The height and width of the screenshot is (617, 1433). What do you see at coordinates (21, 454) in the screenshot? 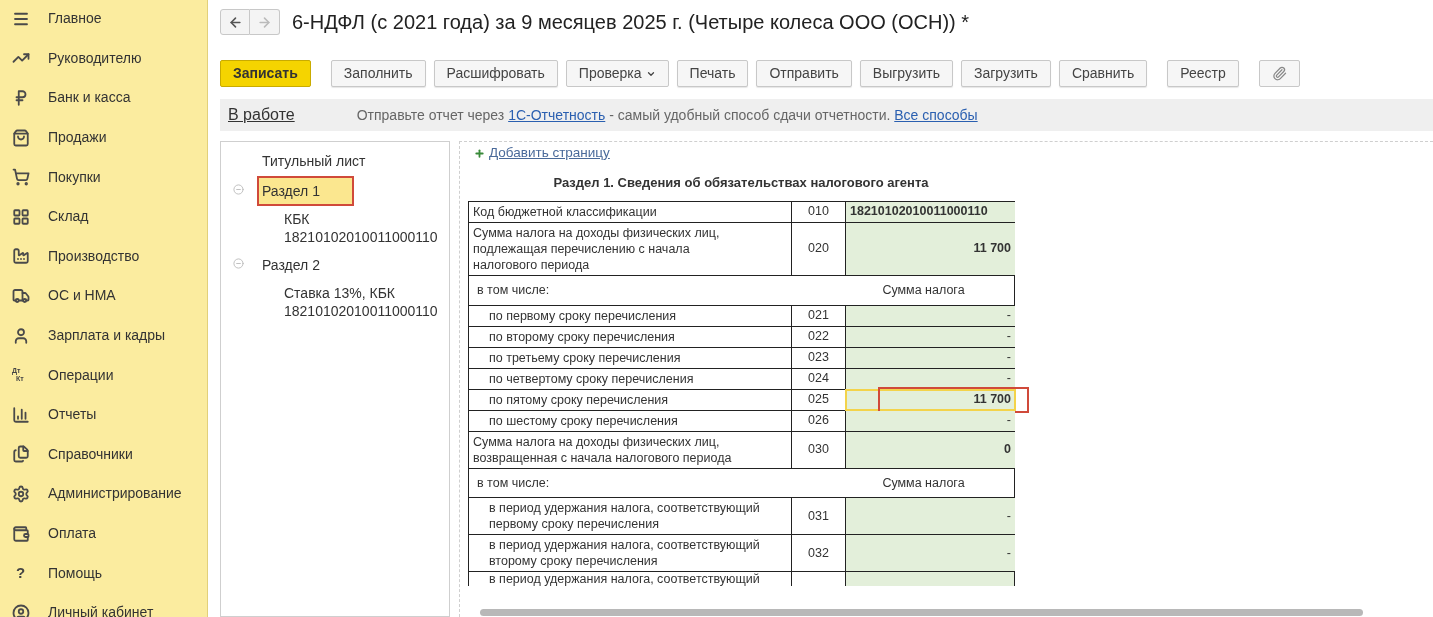
I see `documents-icon` at bounding box center [21, 454].